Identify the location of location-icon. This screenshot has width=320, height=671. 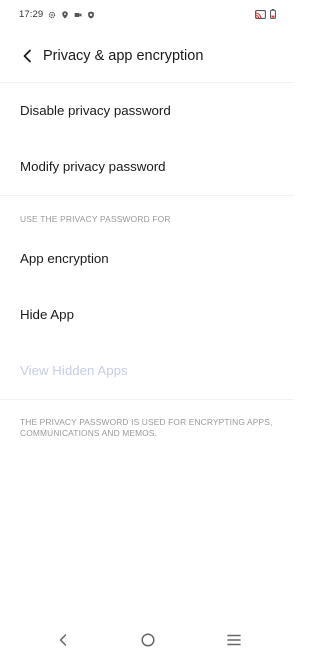
(65, 14).